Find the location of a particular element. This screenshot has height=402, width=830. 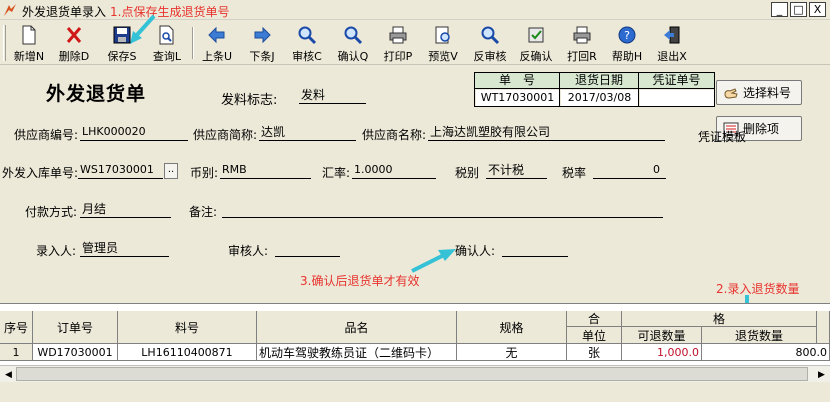

payment-field: 月结 is located at coordinates (125, 209).